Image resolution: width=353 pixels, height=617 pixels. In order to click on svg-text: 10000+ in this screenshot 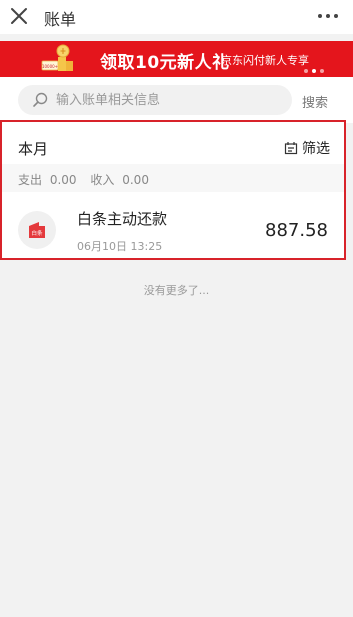, I will do `click(50, 66)`.